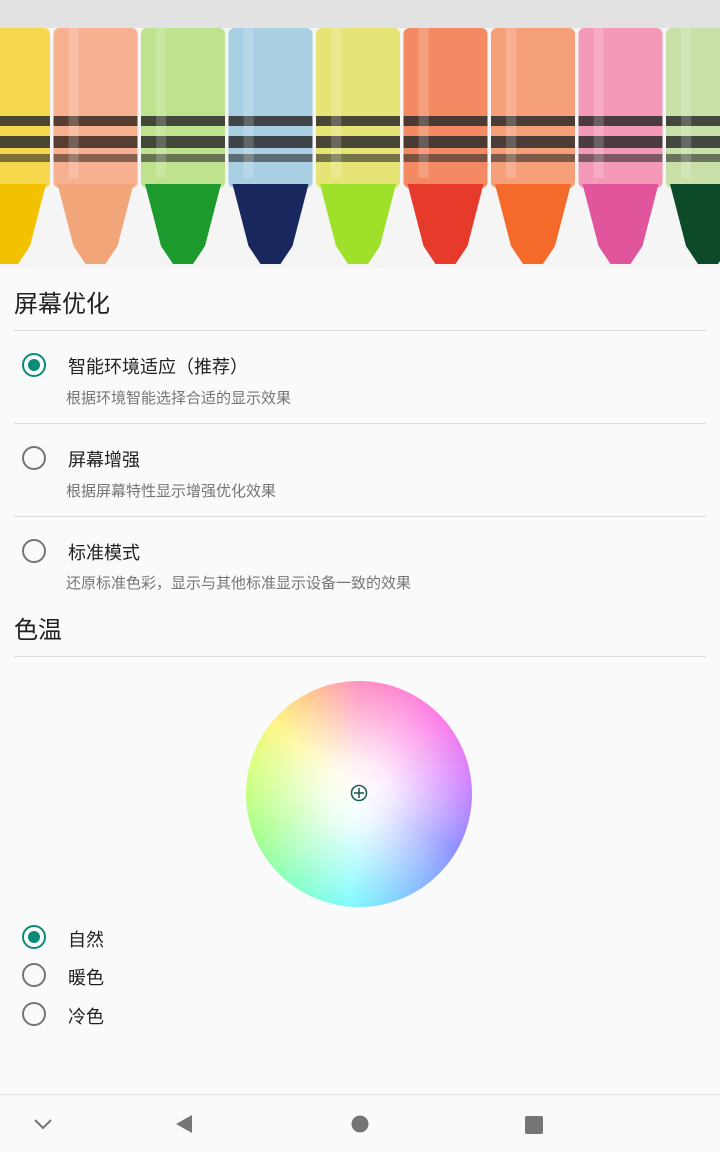  I want to click on option-description: 还原标准色彩，显示与其他标准显示设备一致的效果, so click(239, 583).